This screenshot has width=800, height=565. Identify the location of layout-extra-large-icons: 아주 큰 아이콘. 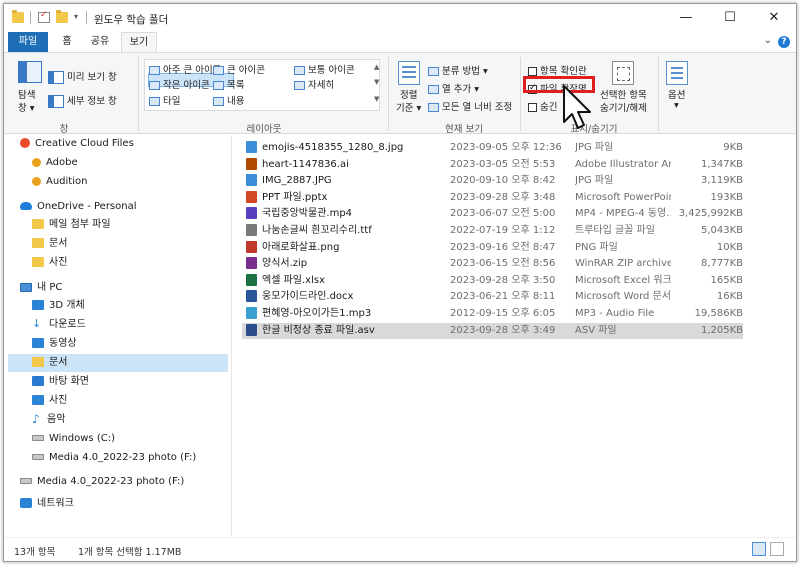
(185, 69).